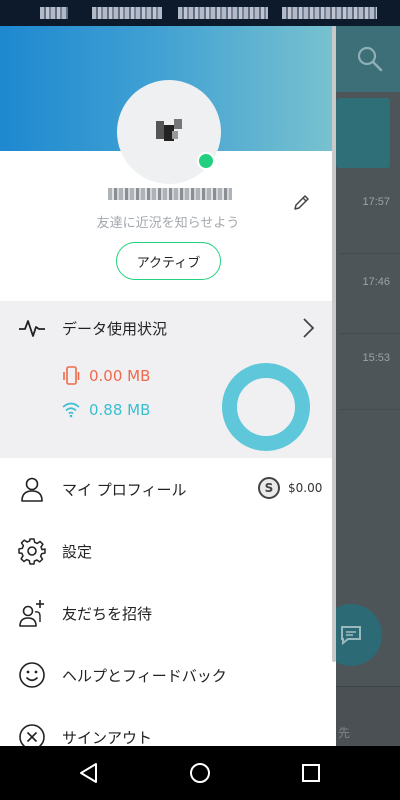 The image size is (400, 800). What do you see at coordinates (344, 733) in the screenshot?
I see `bottom-nav-label: 先` at bounding box center [344, 733].